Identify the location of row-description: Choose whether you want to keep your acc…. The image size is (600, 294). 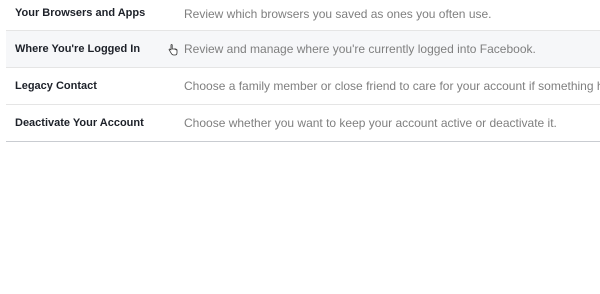
(370, 123).